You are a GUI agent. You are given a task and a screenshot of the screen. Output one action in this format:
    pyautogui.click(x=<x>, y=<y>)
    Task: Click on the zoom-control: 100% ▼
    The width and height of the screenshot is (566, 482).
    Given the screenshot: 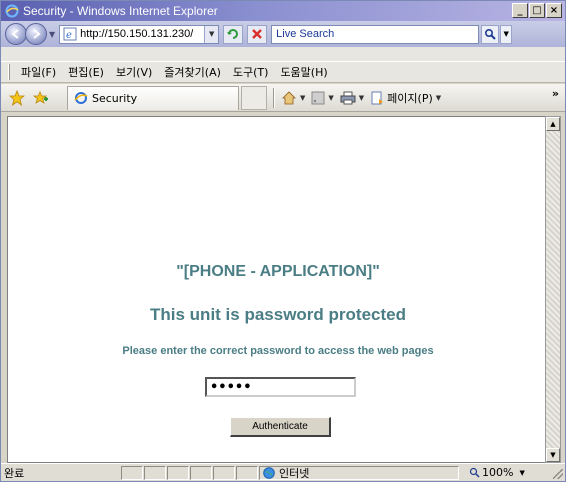 What is the action you would take?
    pyautogui.click(x=497, y=472)
    